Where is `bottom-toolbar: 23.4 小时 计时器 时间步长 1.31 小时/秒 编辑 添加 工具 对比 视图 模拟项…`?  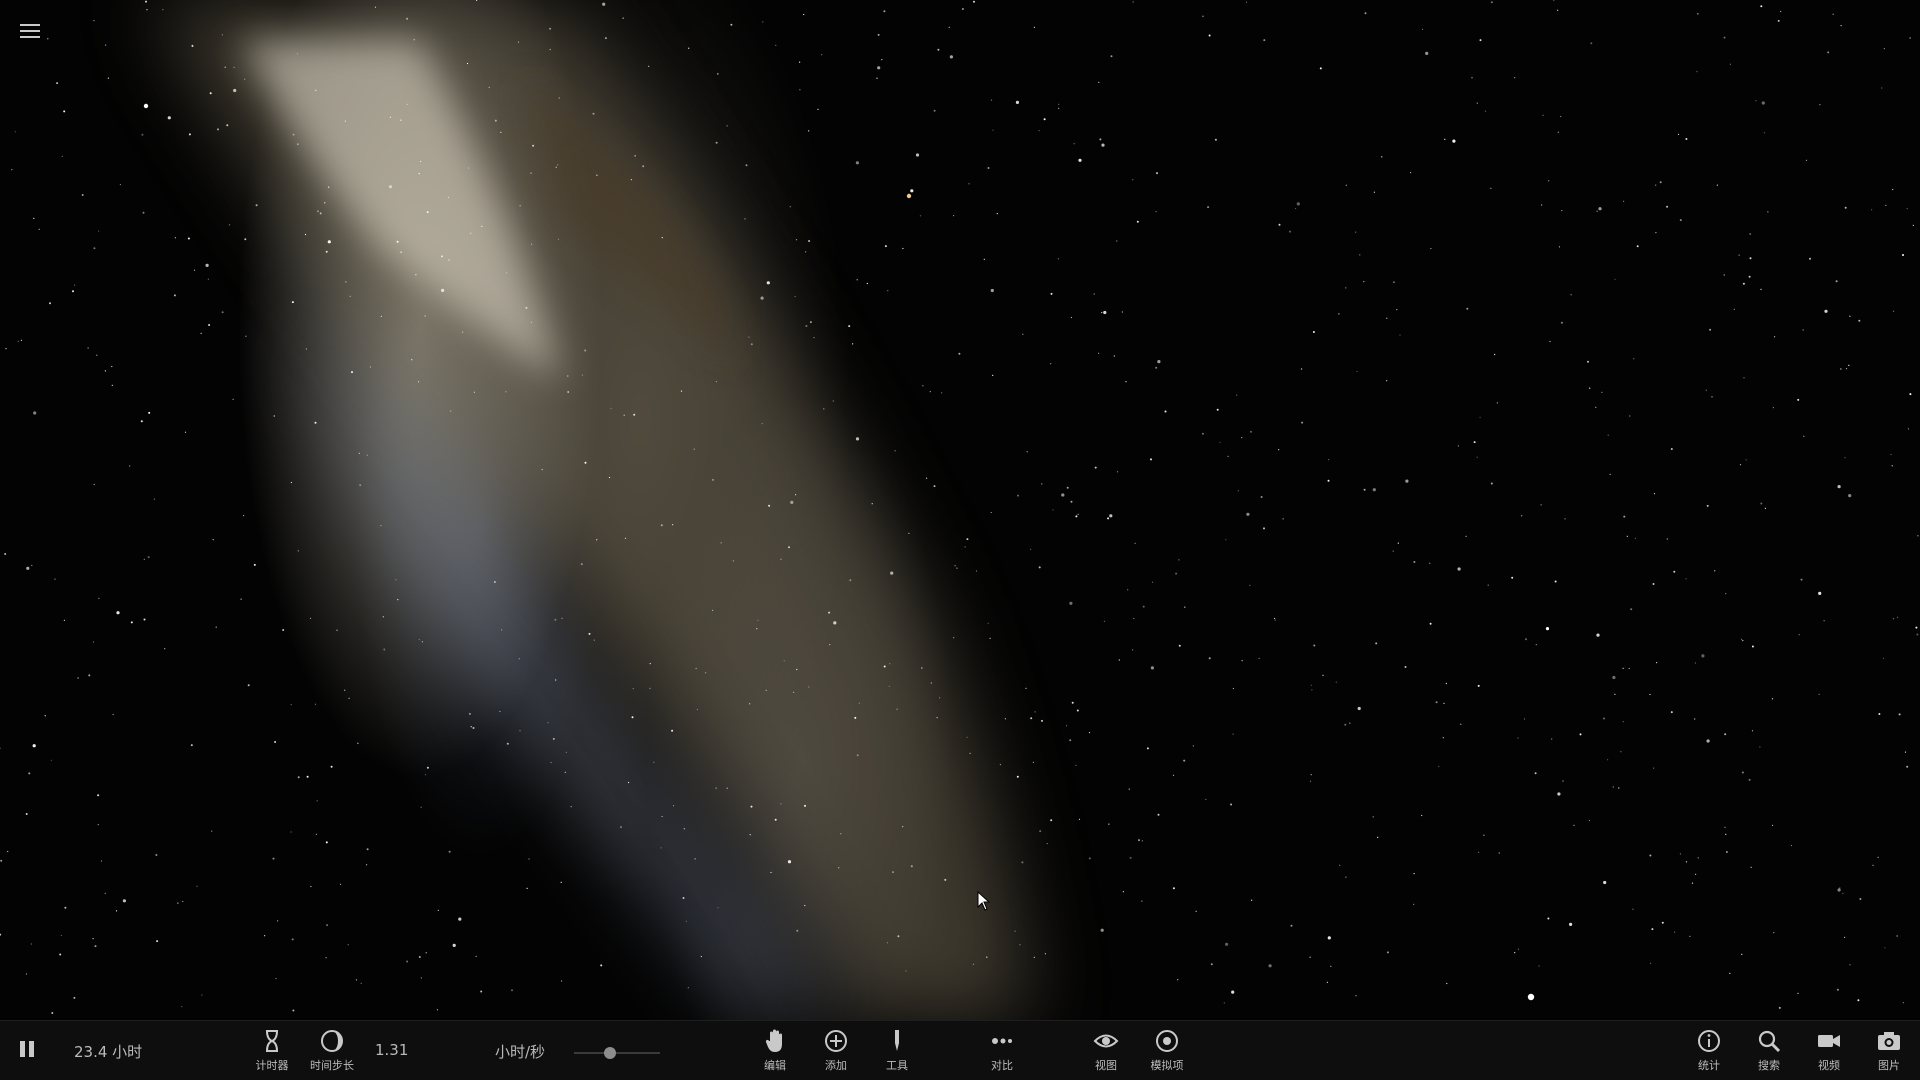
bottom-toolbar: 23.4 小时 计时器 时间步长 1.31 小时/秒 编辑 添加 工具 对比 视图 模拟项… is located at coordinates (960, 1050).